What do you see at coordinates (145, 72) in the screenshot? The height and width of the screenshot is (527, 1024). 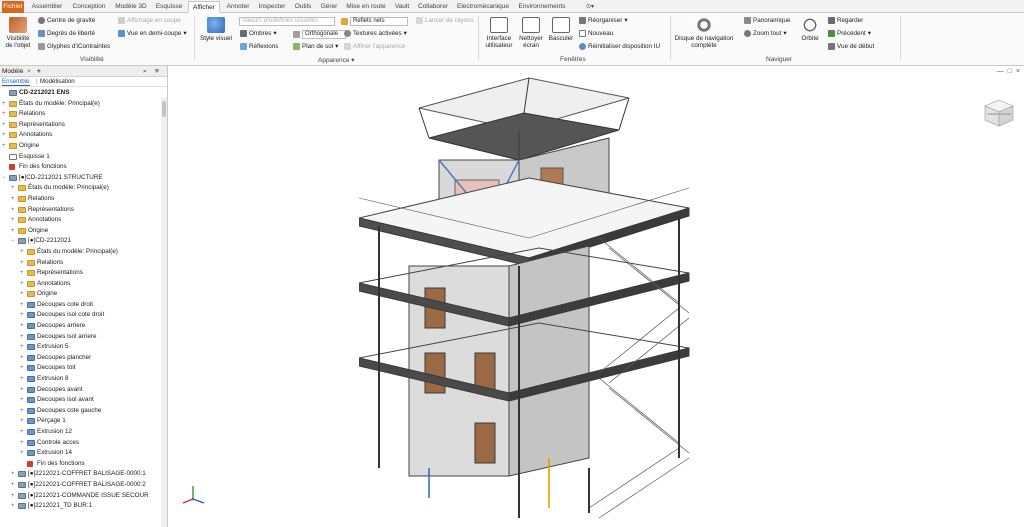 I see `search-icon: ⌕` at bounding box center [145, 72].